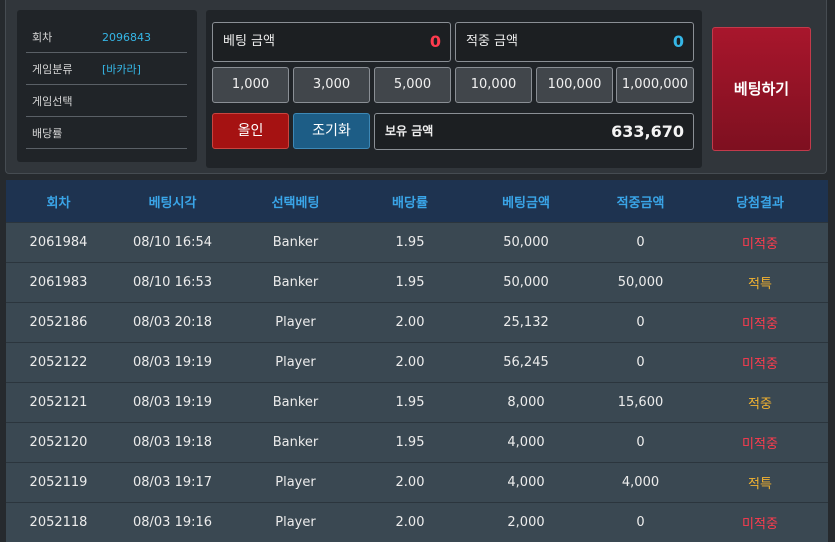 This screenshot has height=542, width=835. I want to click on column-header-bet-time: 베팅시각, so click(172, 201).